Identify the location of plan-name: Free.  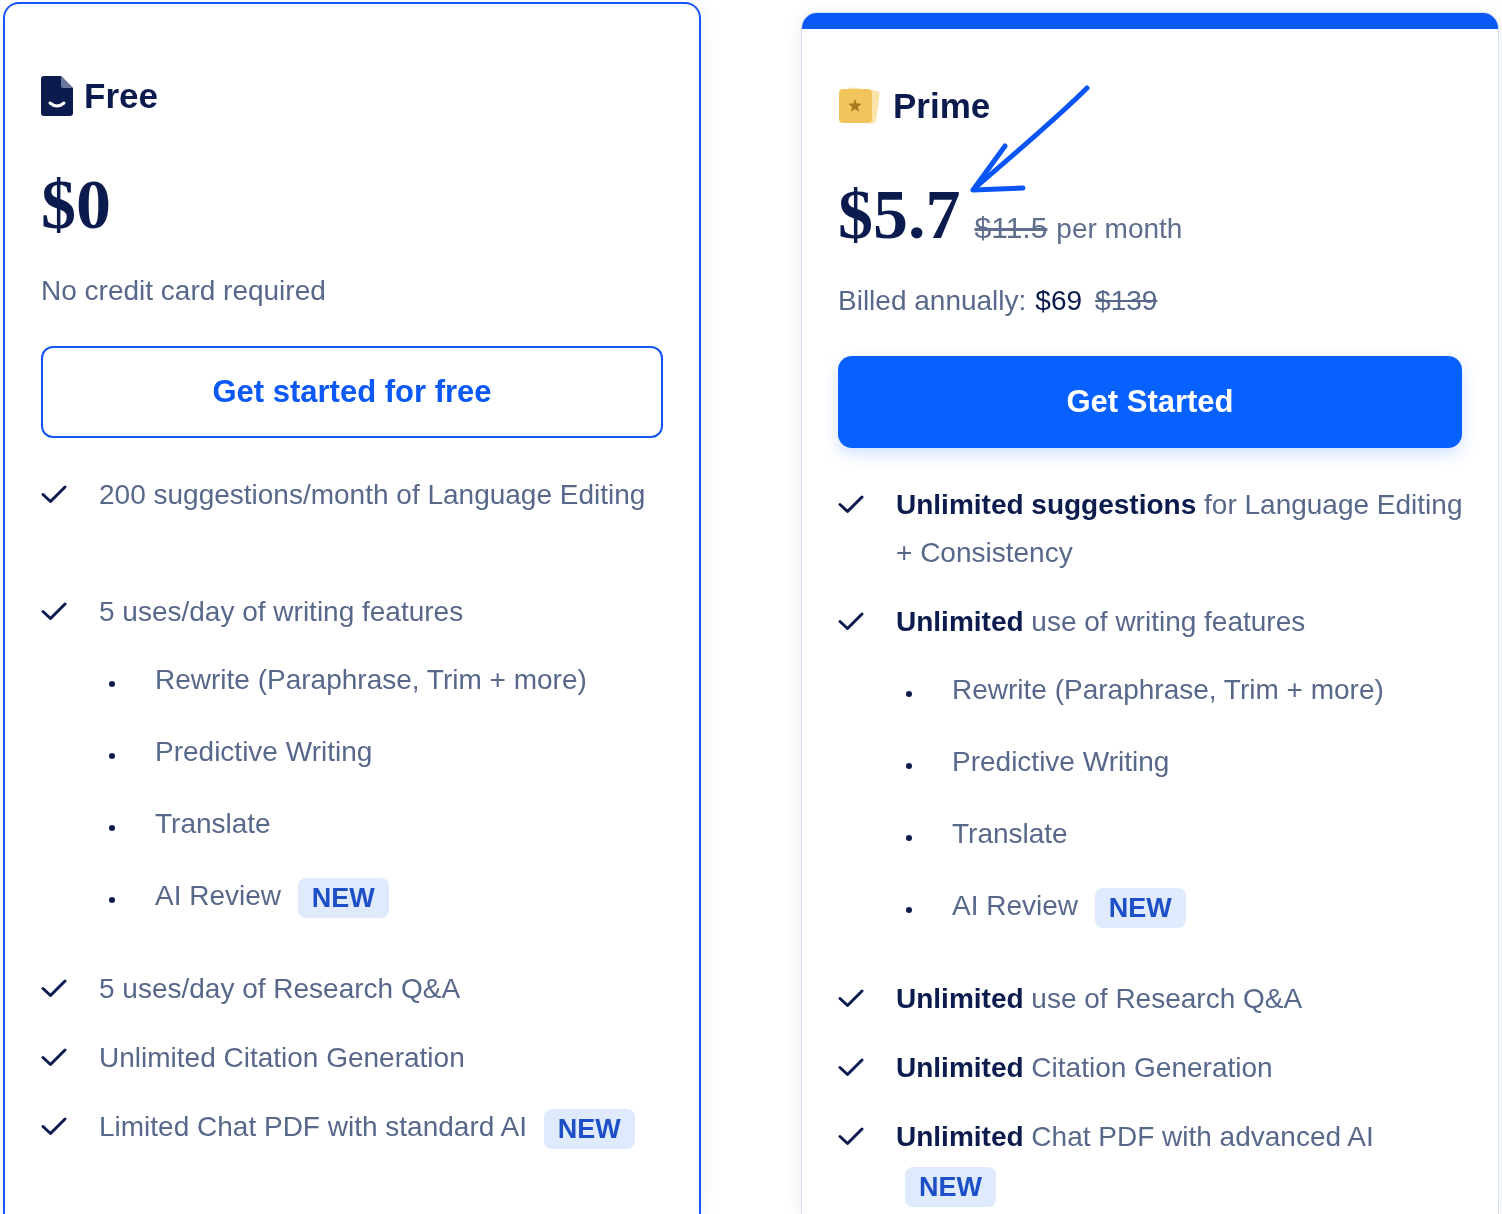
(121, 96).